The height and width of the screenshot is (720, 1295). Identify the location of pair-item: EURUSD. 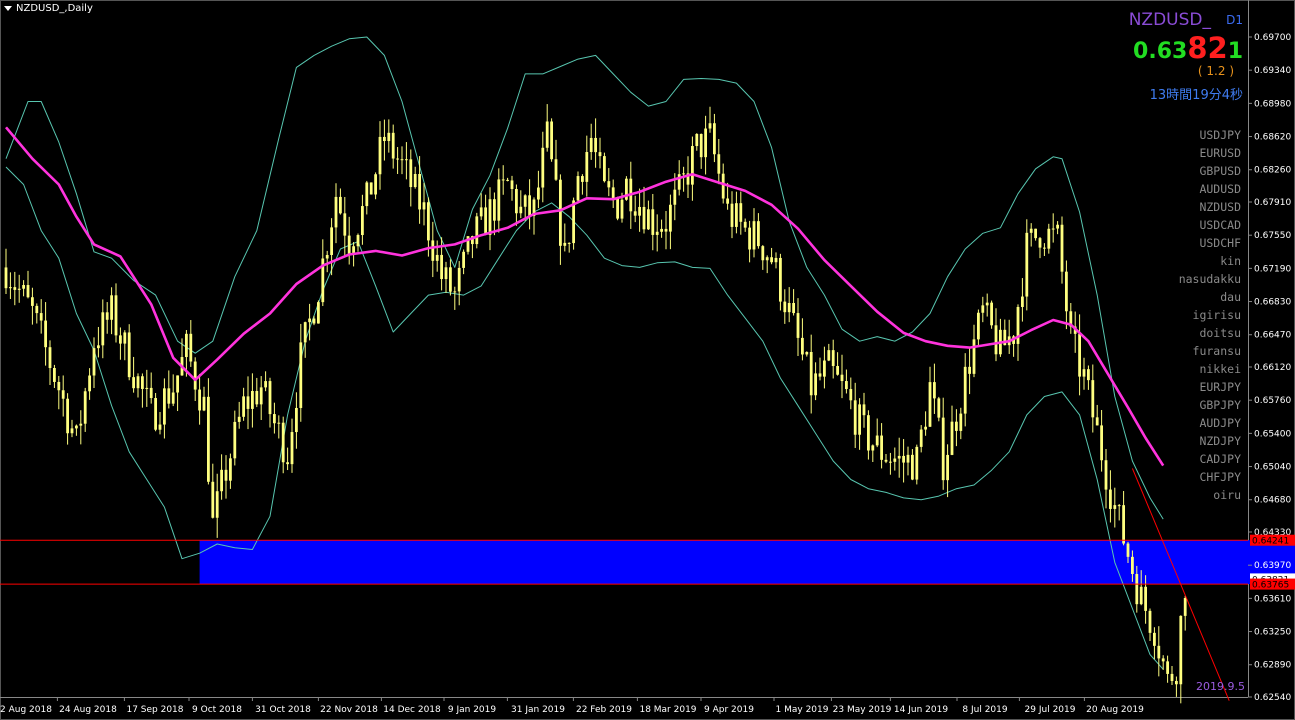
(1220, 153).